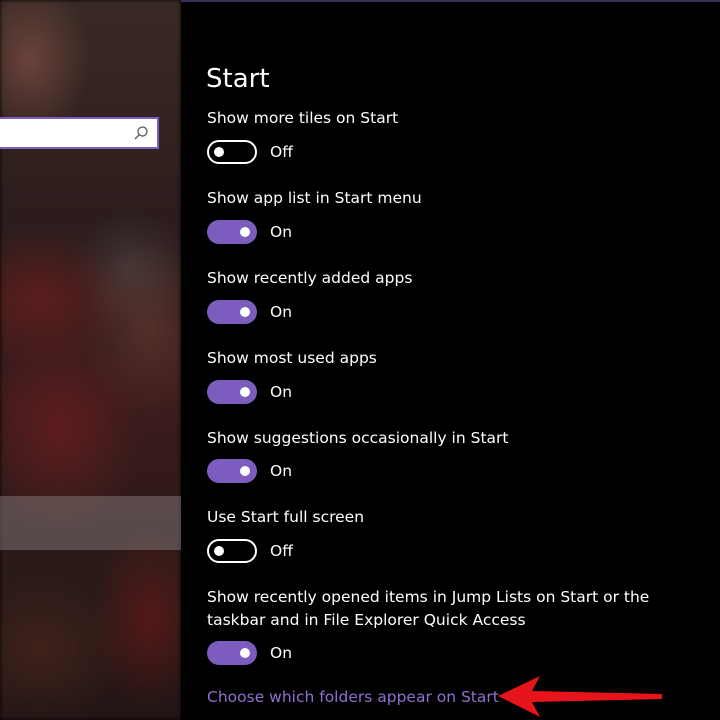  Describe the element at coordinates (292, 358) in the screenshot. I see `setting-label-most-used: Show most used apps` at that location.